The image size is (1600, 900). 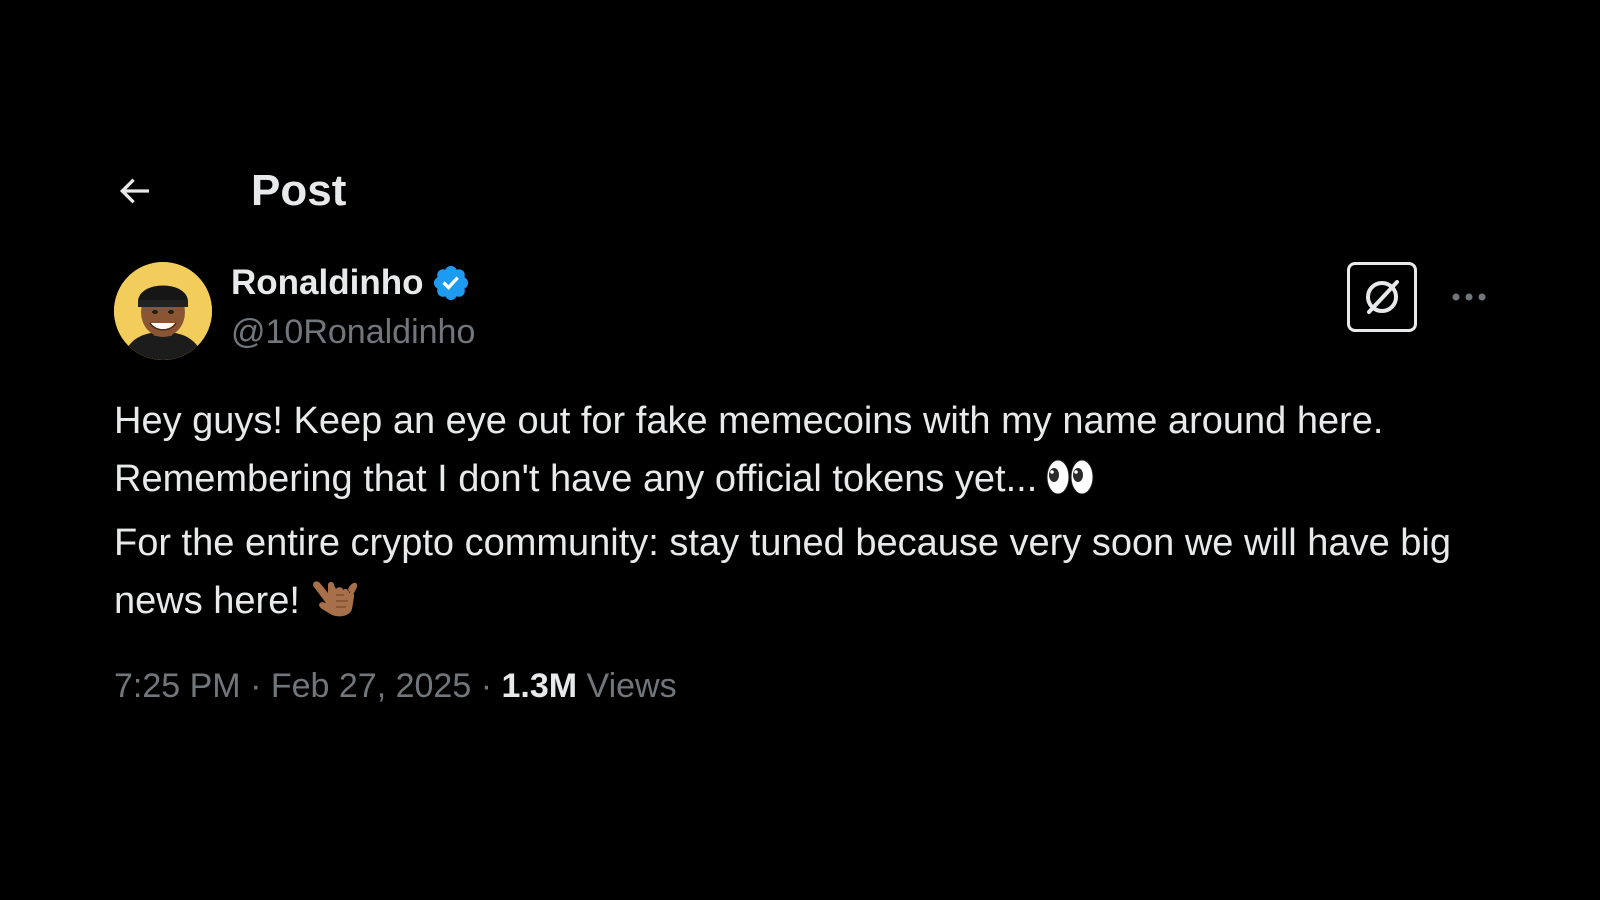 What do you see at coordinates (177, 686) in the screenshot?
I see `post-time: 7:25 PM` at bounding box center [177, 686].